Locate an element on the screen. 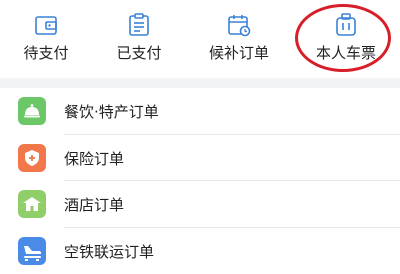 The image size is (400, 274). list-item-label: 酒店订单 is located at coordinates (94, 204).